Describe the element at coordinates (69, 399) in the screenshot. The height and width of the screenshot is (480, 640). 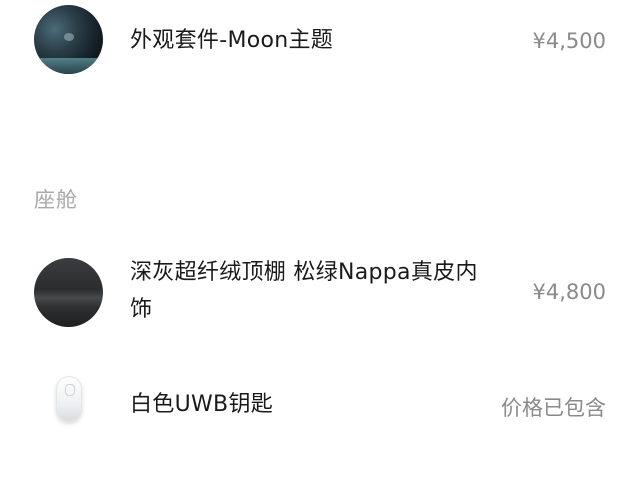
I see `key-icon` at that location.